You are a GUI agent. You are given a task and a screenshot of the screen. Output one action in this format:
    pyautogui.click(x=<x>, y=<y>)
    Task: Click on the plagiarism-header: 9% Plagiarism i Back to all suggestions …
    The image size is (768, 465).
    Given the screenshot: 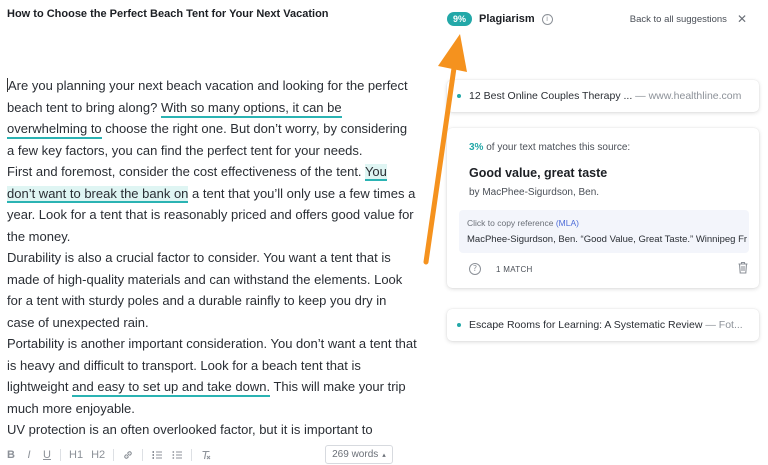 What is the action you would take?
    pyautogui.click(x=597, y=19)
    